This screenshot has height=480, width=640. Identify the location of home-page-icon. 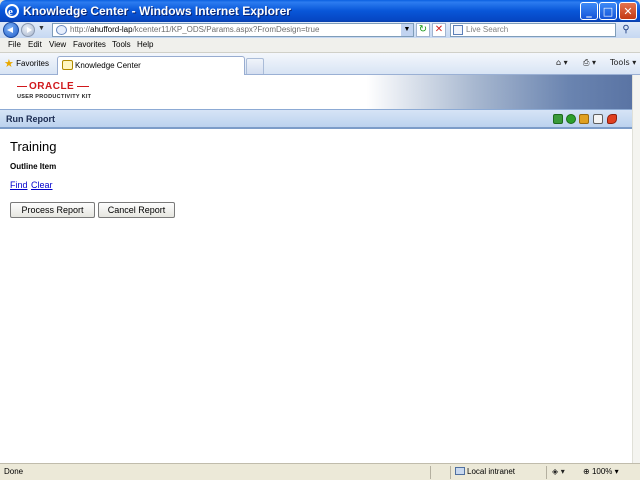
(584, 119).